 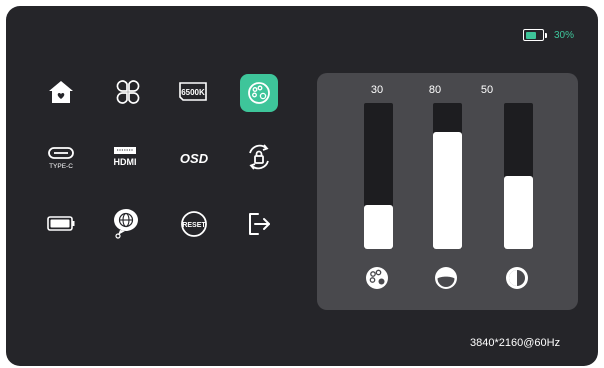 What do you see at coordinates (487, 90) in the screenshot?
I see `contrast-value: 50` at bounding box center [487, 90].